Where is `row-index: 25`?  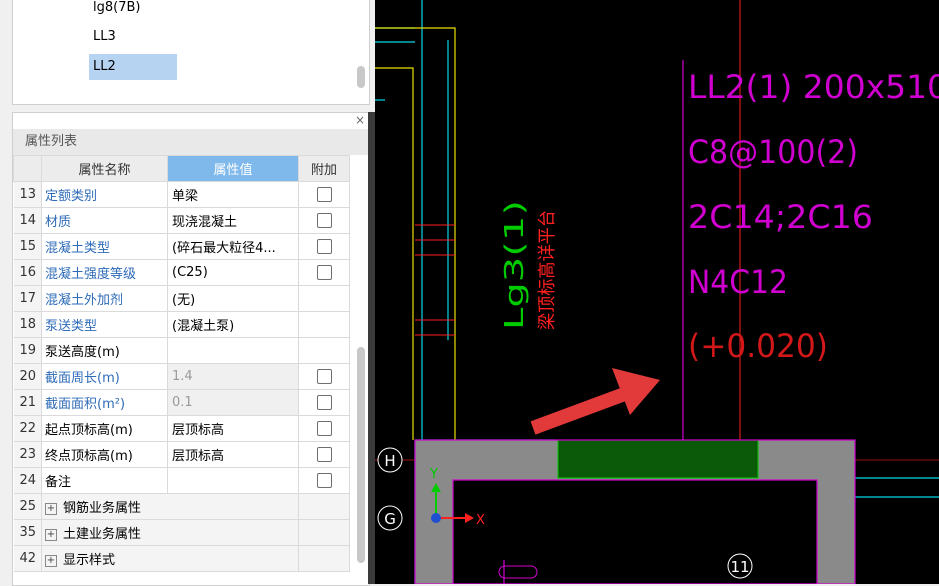
row-index: 25 is located at coordinates (27, 506).